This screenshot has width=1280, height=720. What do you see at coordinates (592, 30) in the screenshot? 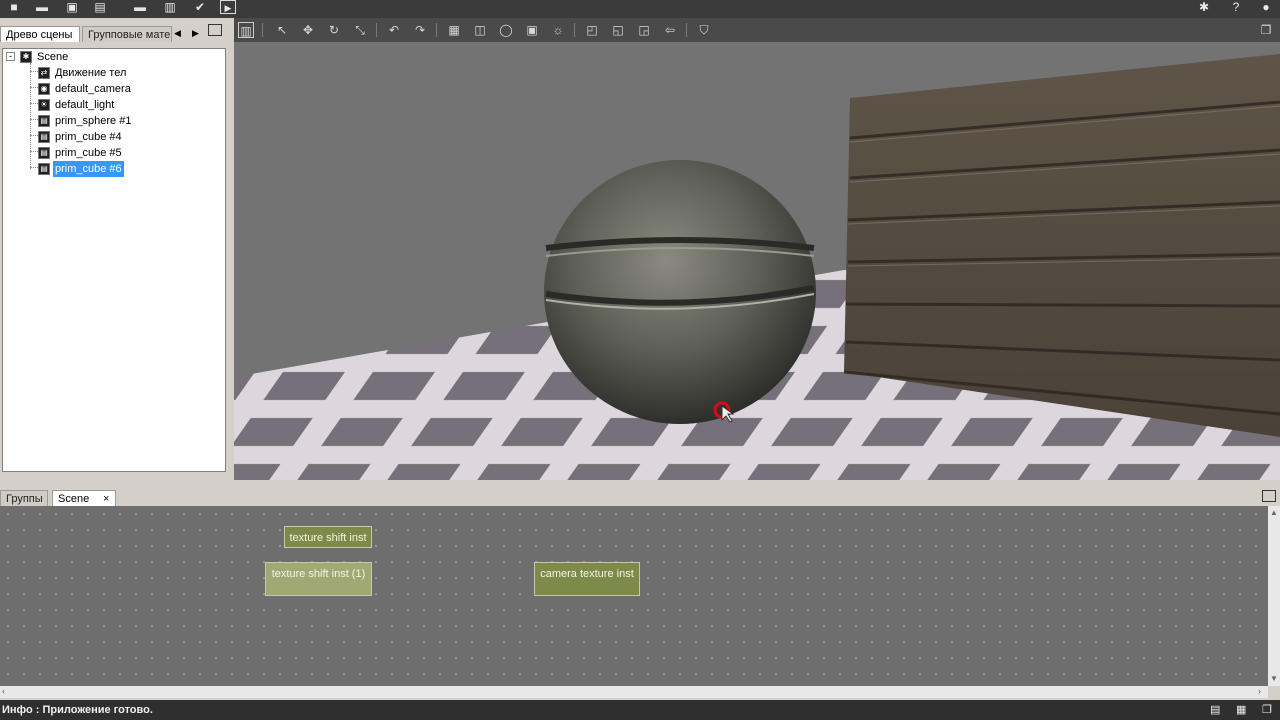
I see `view-front-icon: ◰` at bounding box center [592, 30].